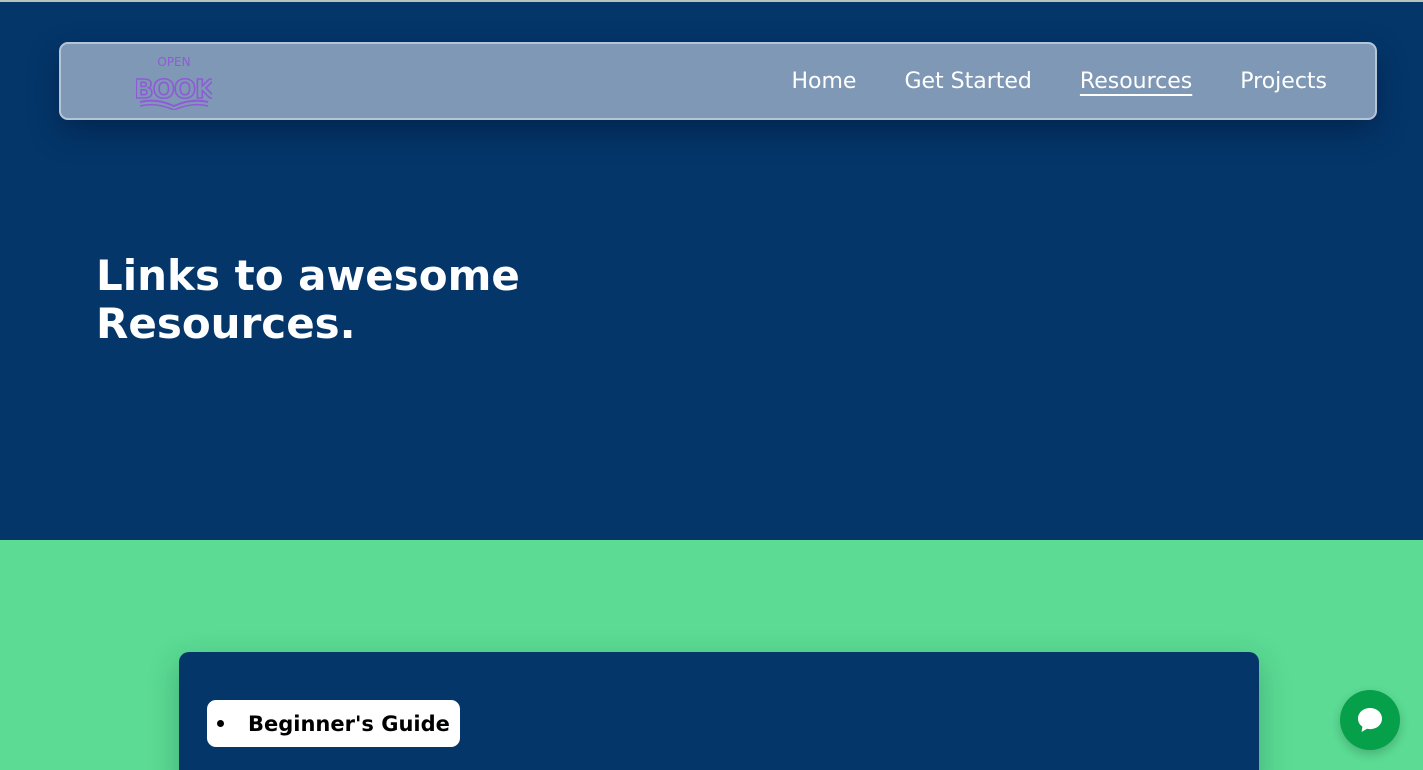  Describe the element at coordinates (967, 81) in the screenshot. I see `nav-link-get-started: Get Started` at that location.